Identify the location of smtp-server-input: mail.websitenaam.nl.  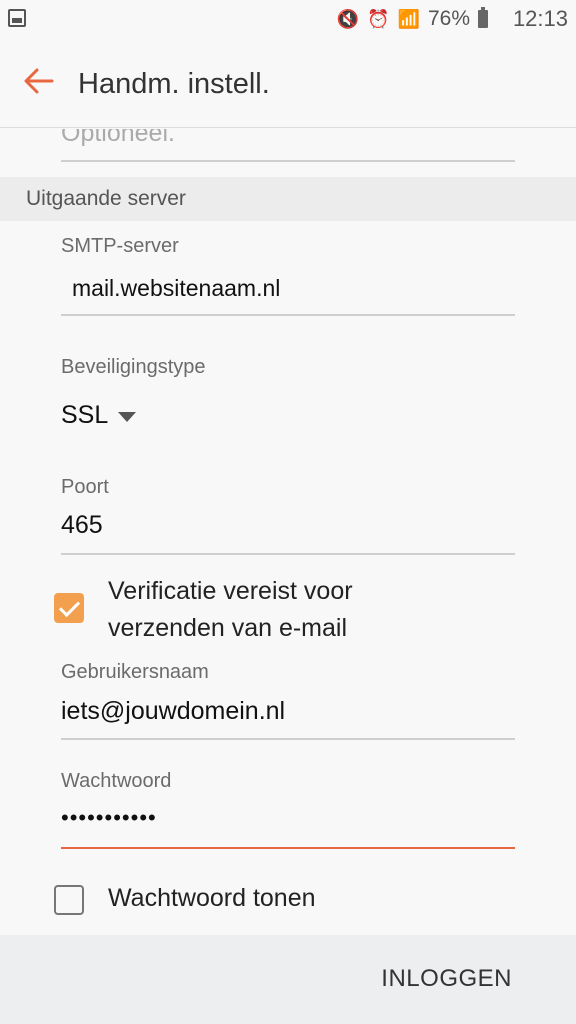
(176, 288).